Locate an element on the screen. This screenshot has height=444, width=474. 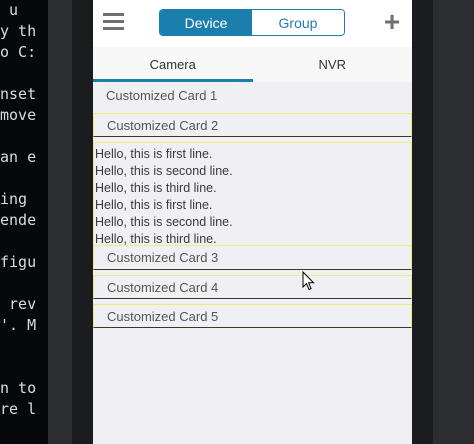
top-app-bar: Device Group + is located at coordinates (252, 23).